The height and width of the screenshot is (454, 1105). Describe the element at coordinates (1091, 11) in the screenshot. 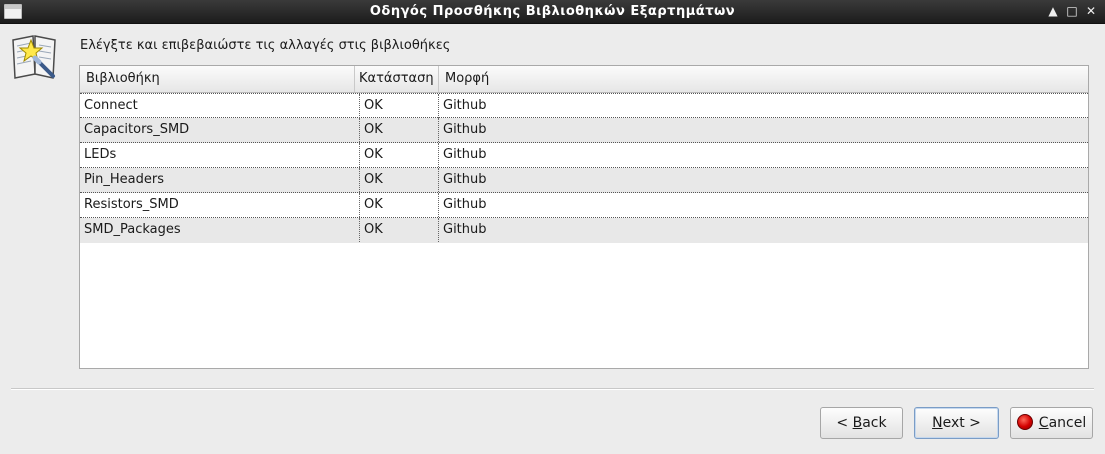

I see `close-icon: ✕` at that location.